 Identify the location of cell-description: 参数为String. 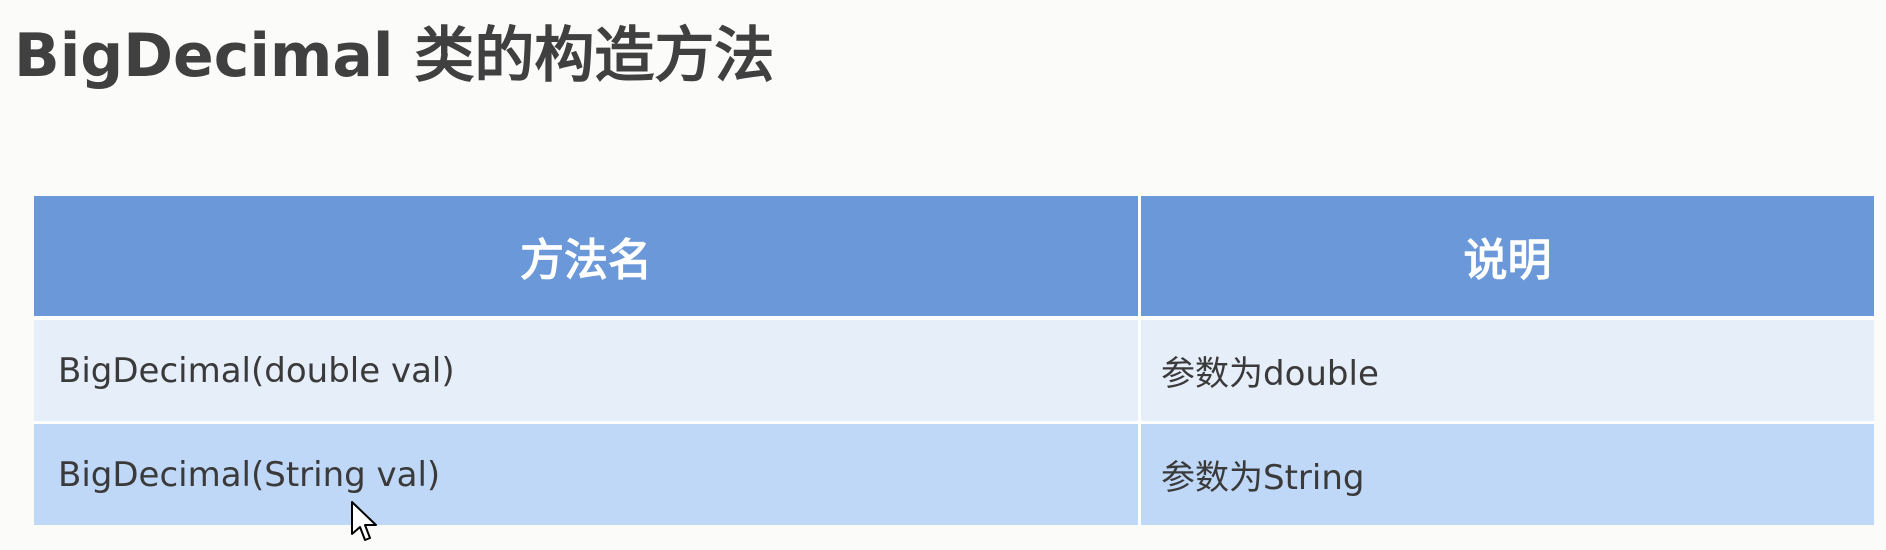
(1507, 474).